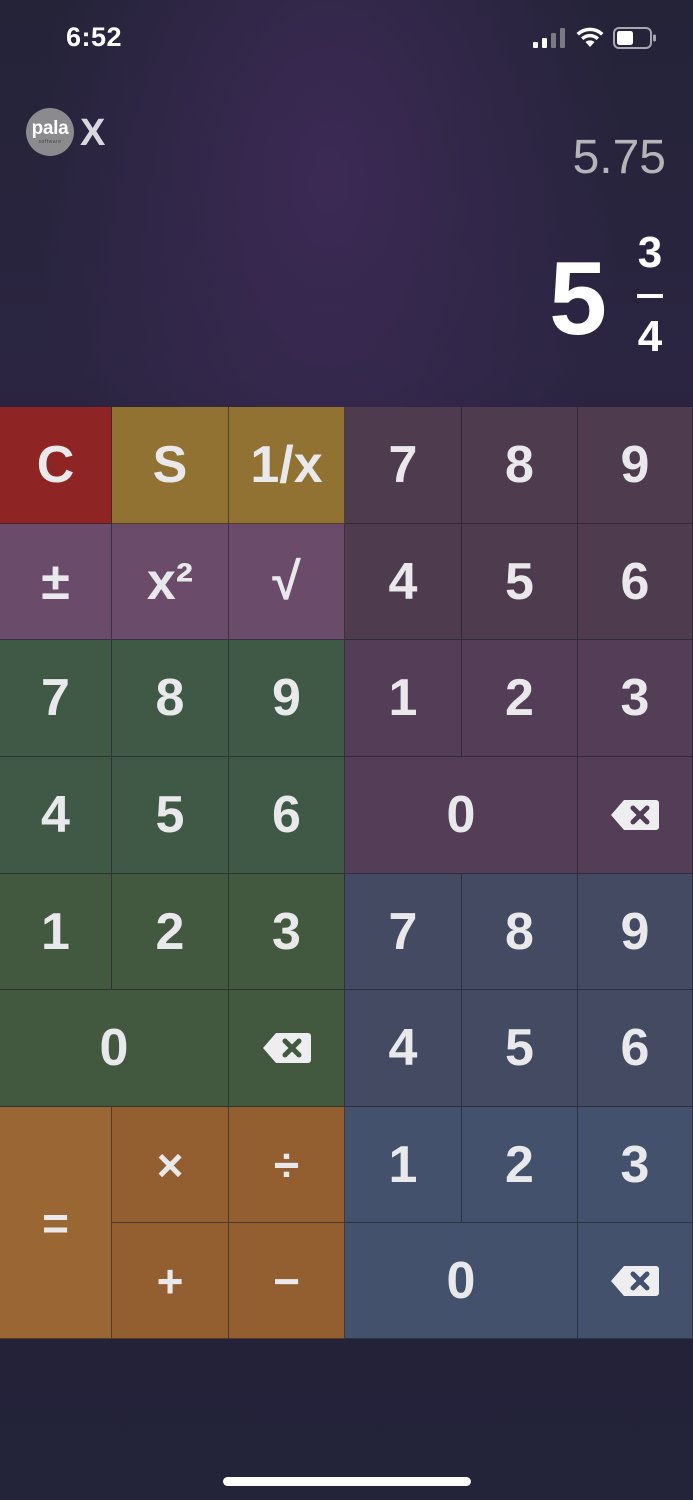  Describe the element at coordinates (287, 465) in the screenshot. I see `reciprocal-button: 1/x` at that location.